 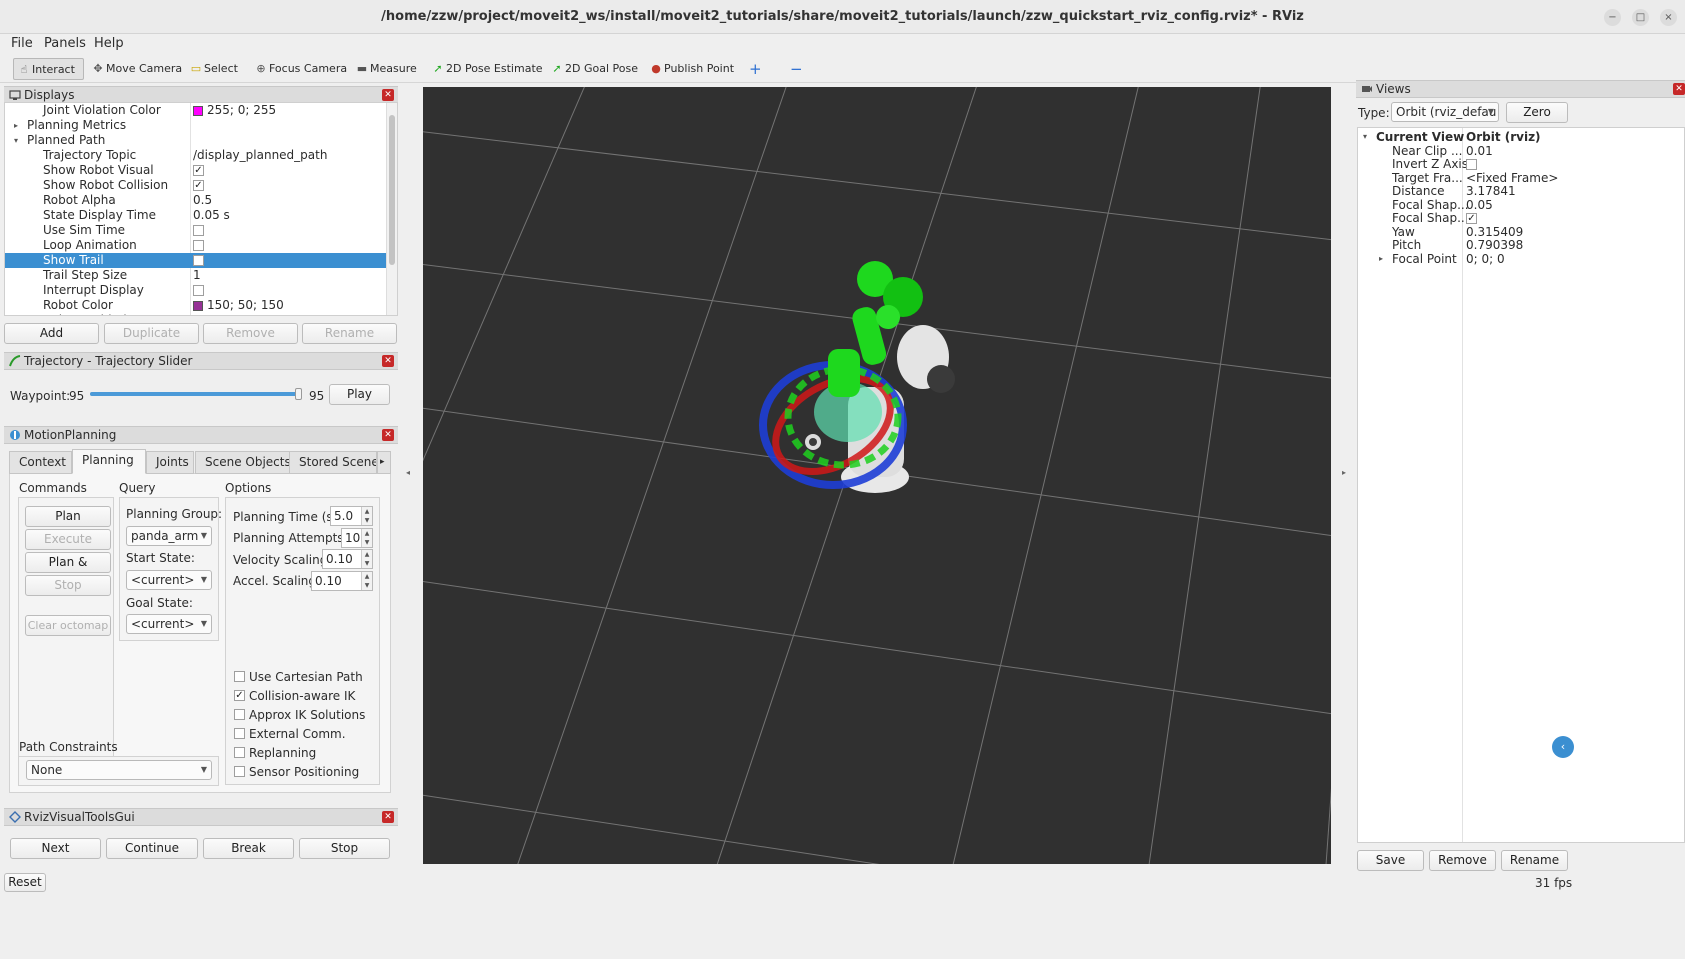 I want to click on waypoint-slider, so click(x=196, y=394).